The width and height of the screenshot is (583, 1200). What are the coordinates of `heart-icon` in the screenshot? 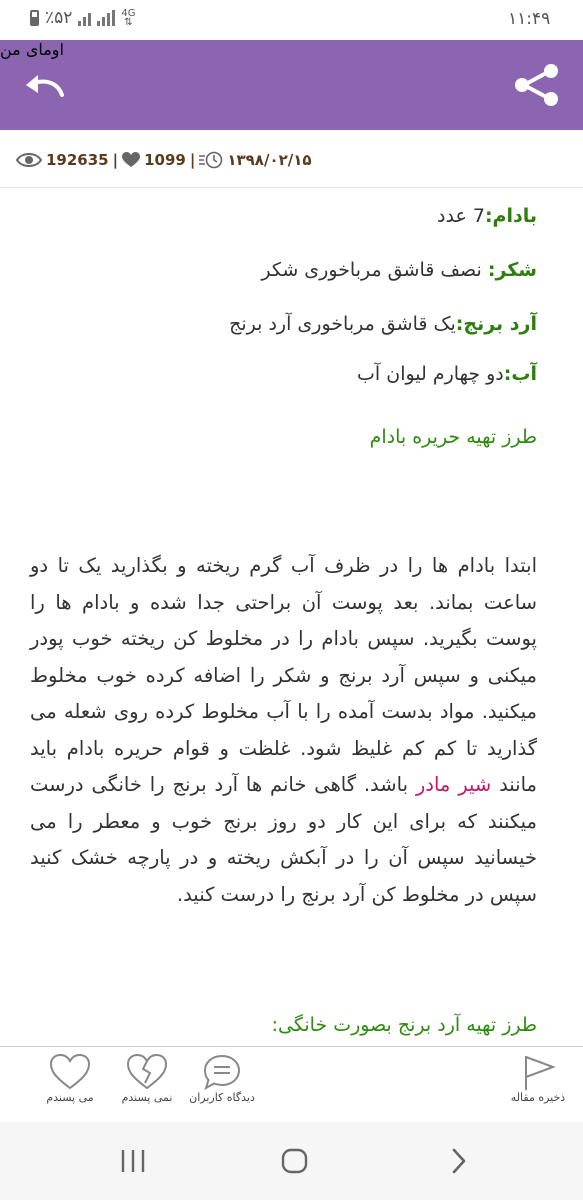 It's located at (131, 159).